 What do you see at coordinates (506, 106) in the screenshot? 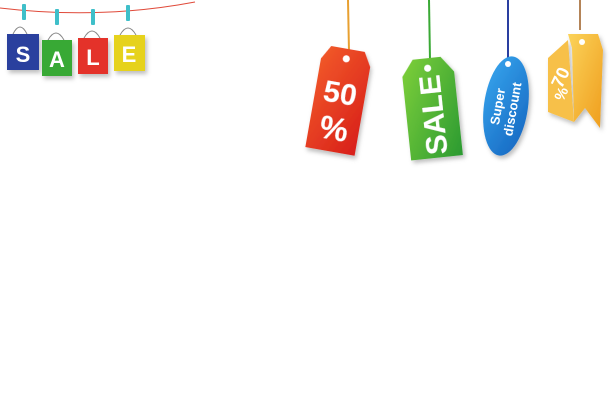
I see `tag-super-discount: Super discount` at bounding box center [506, 106].